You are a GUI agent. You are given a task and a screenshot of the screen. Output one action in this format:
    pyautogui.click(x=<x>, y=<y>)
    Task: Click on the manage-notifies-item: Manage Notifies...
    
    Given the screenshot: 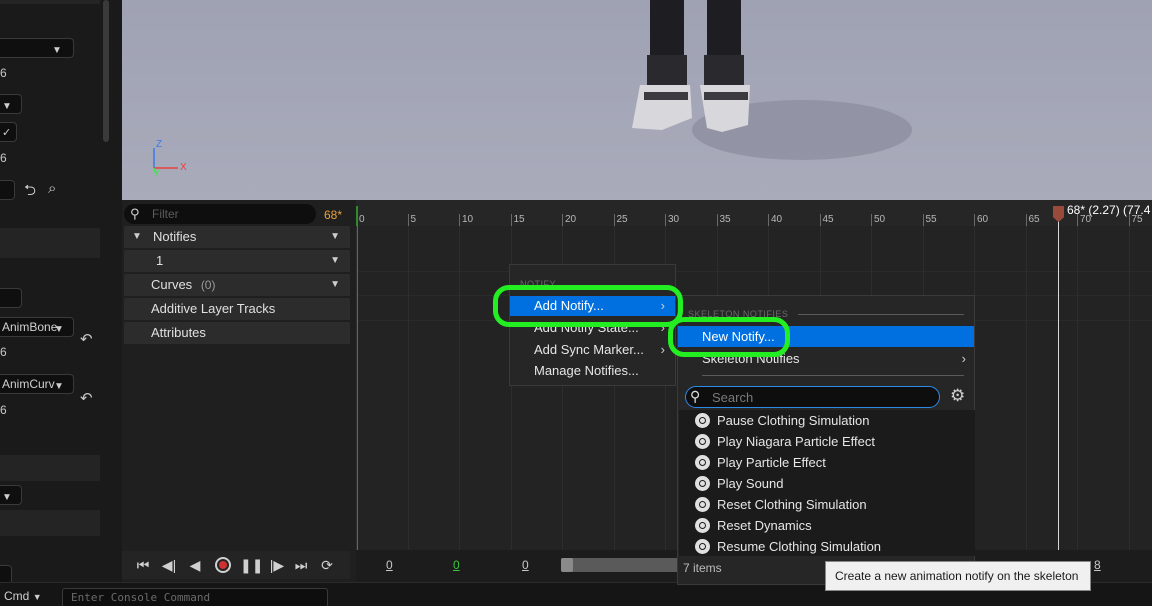 What is the action you would take?
    pyautogui.click(x=592, y=371)
    